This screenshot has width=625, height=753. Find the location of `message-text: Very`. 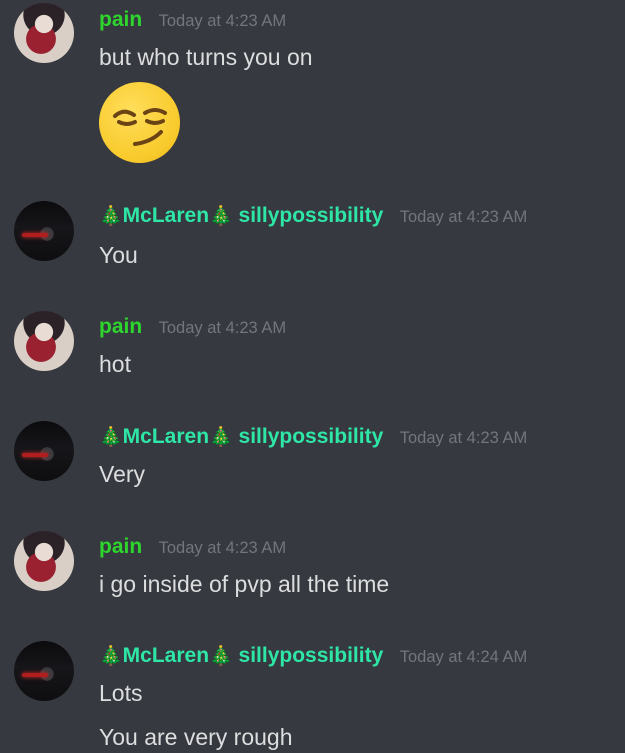

message-text: Very is located at coordinates (122, 474).